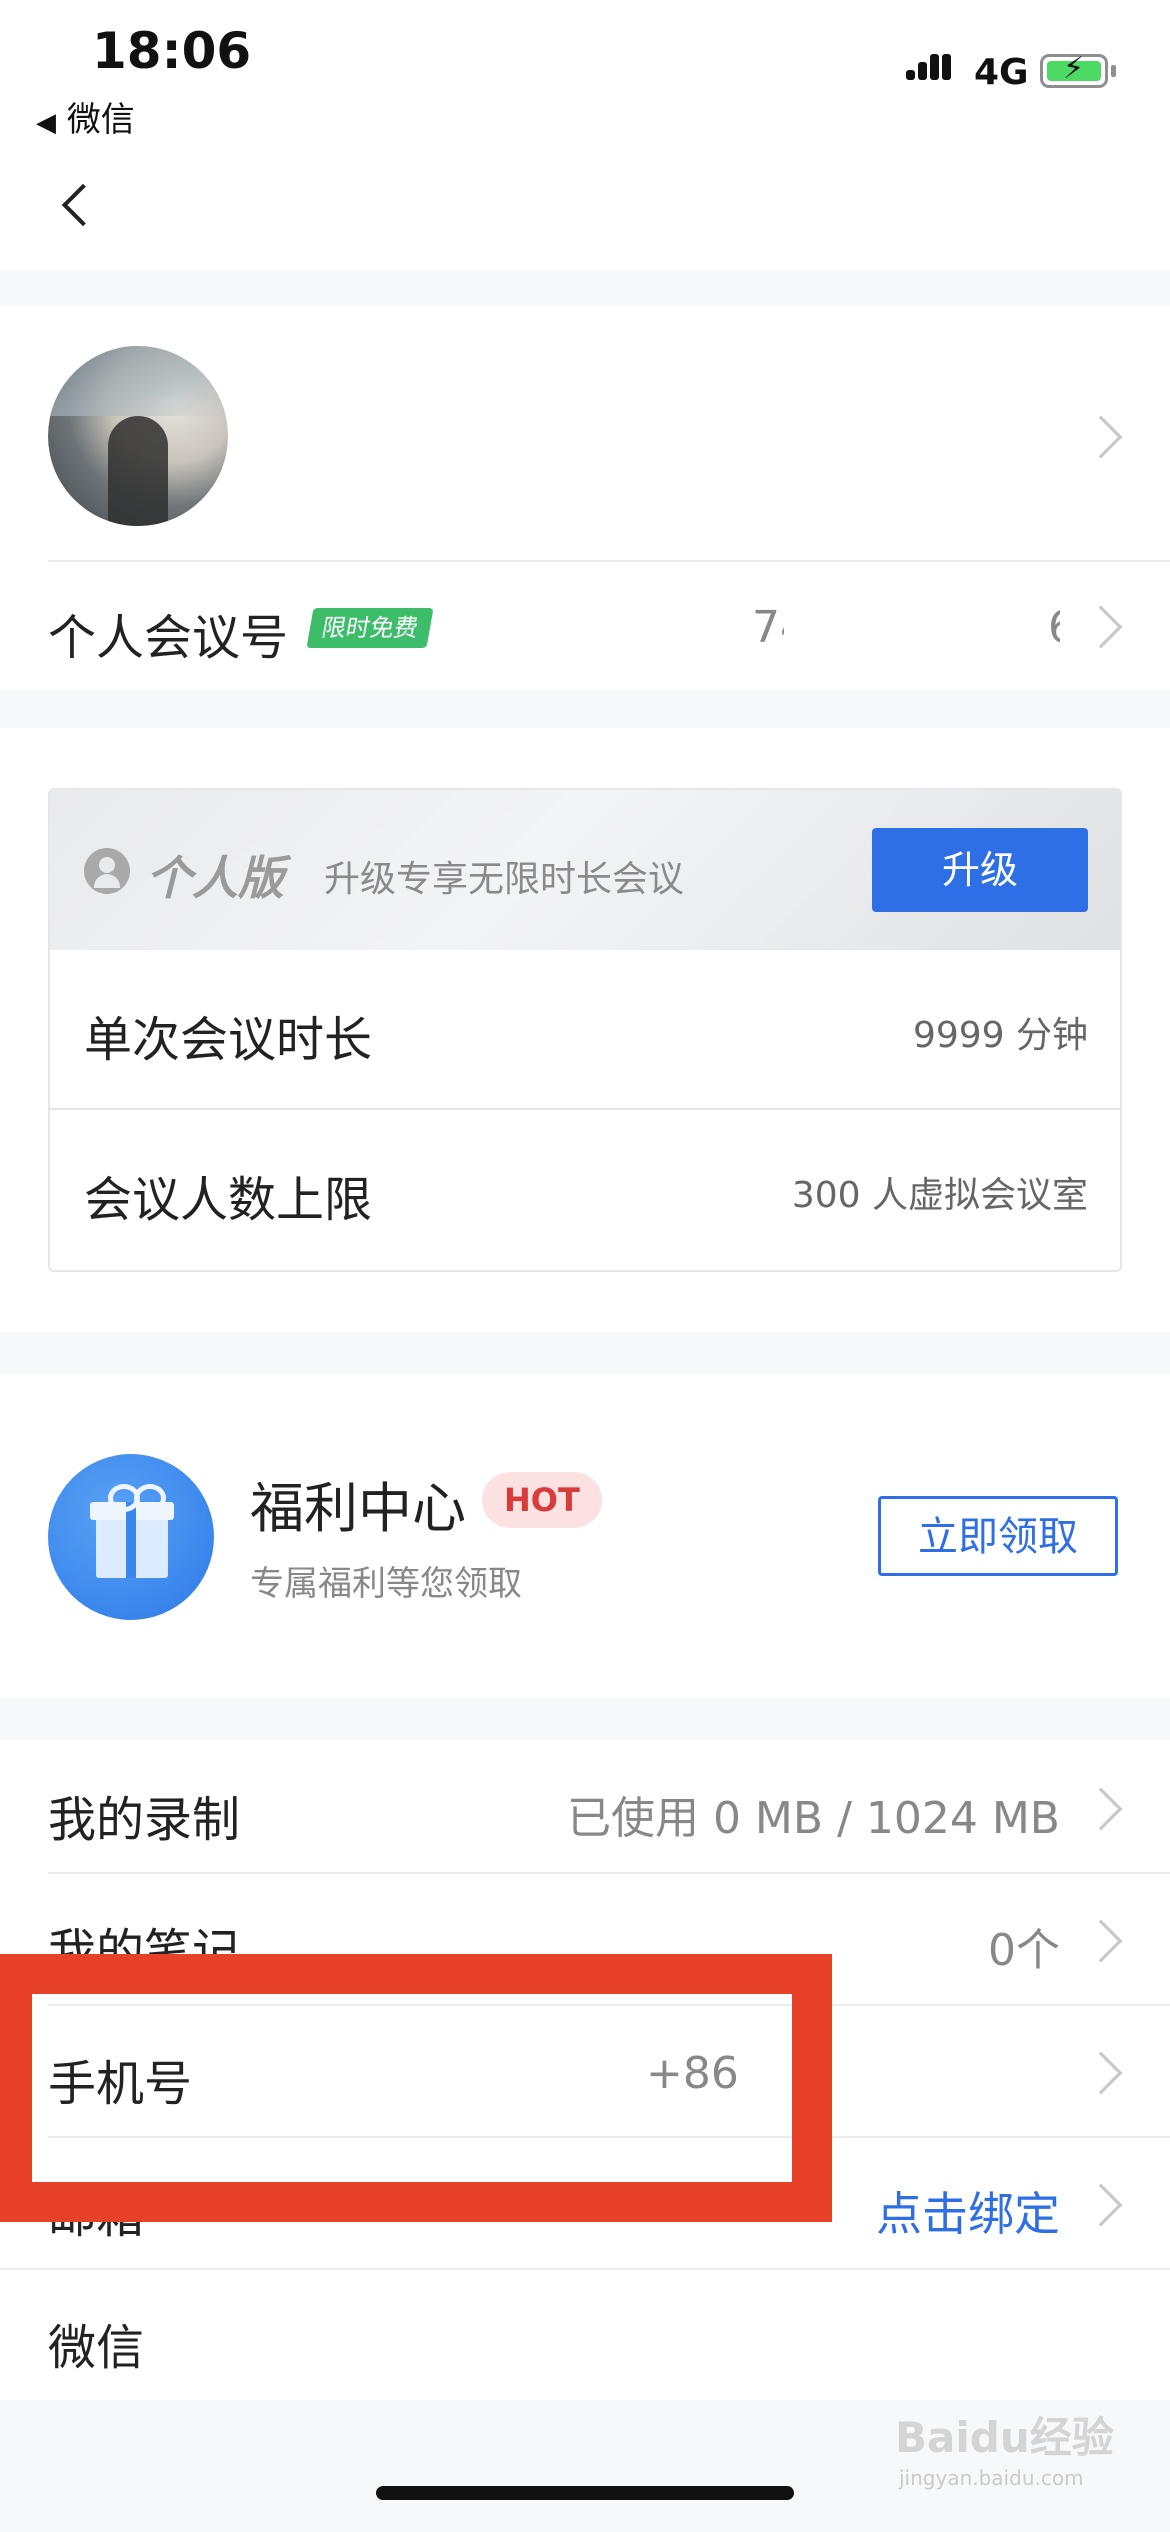 The image size is (1170, 2532). Describe the element at coordinates (131, 1537) in the screenshot. I see `gift-icon` at that location.